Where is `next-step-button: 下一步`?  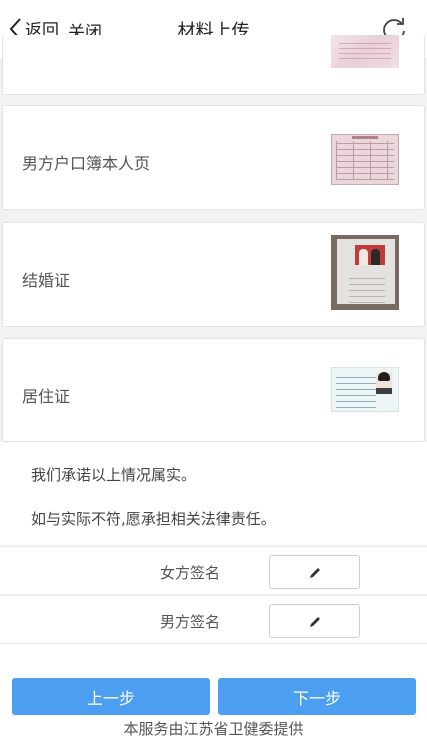 next-step-button: 下一步 is located at coordinates (317, 696).